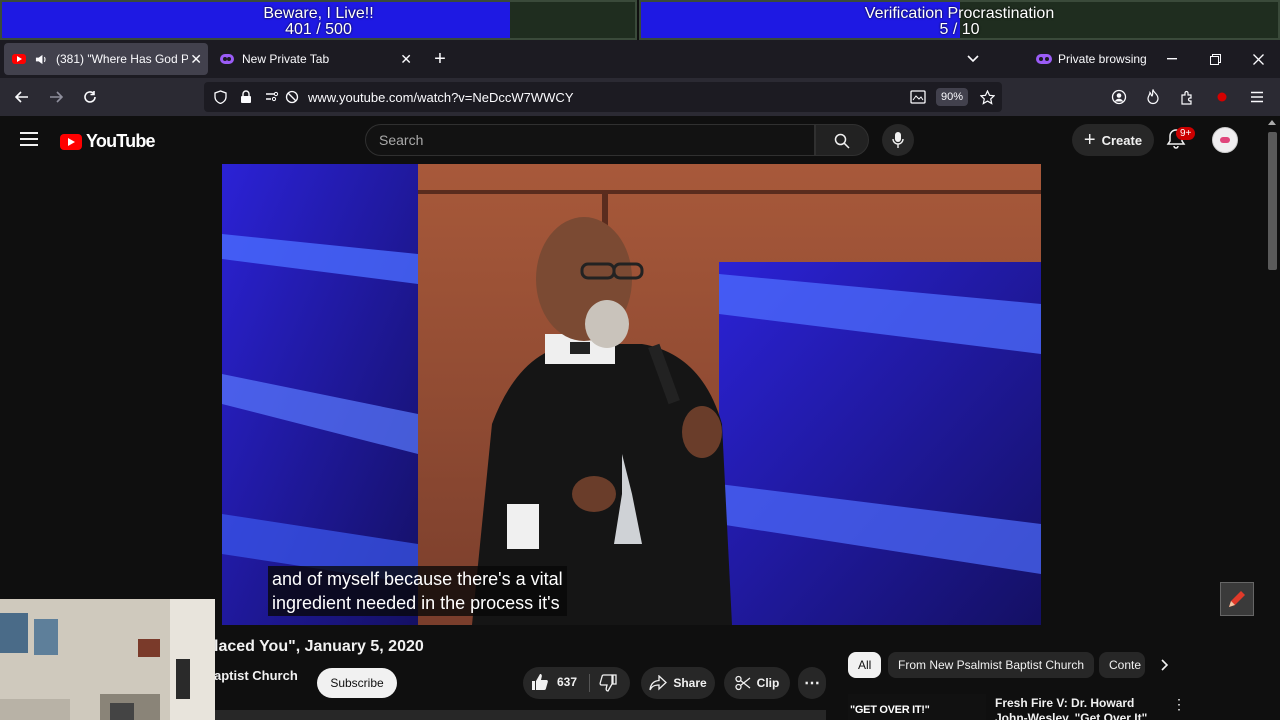 The image size is (1280, 720). Describe the element at coordinates (973, 59) in the screenshot. I see `list-all-tabs-chevron-icon` at that location.